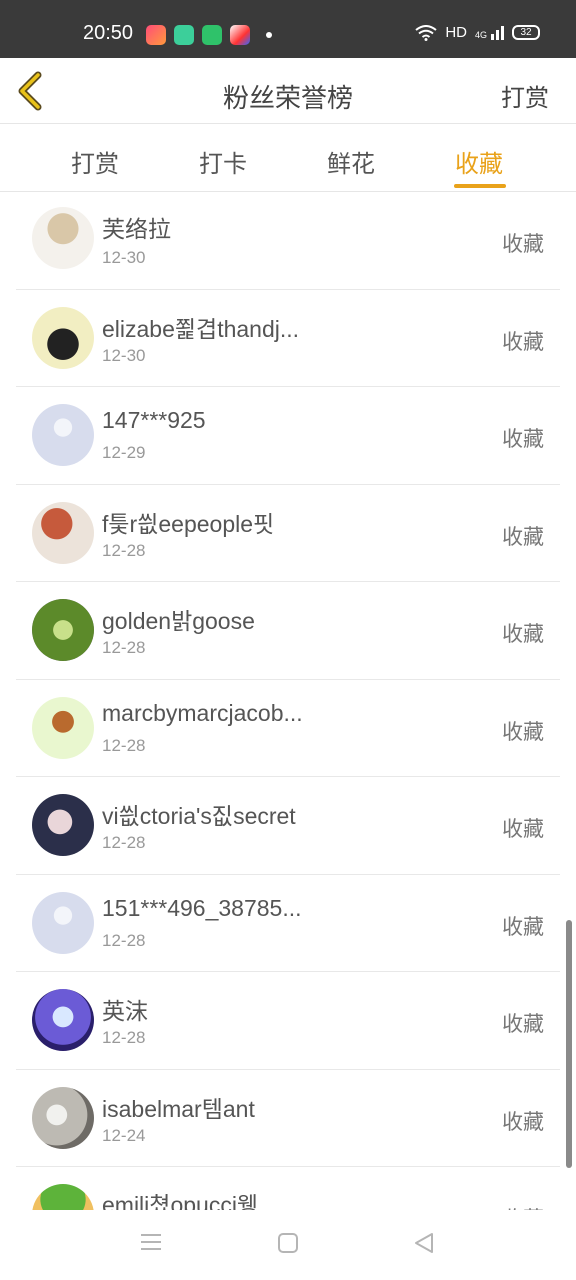  What do you see at coordinates (426, 32) in the screenshot?
I see `wifi-icon` at bounding box center [426, 32].